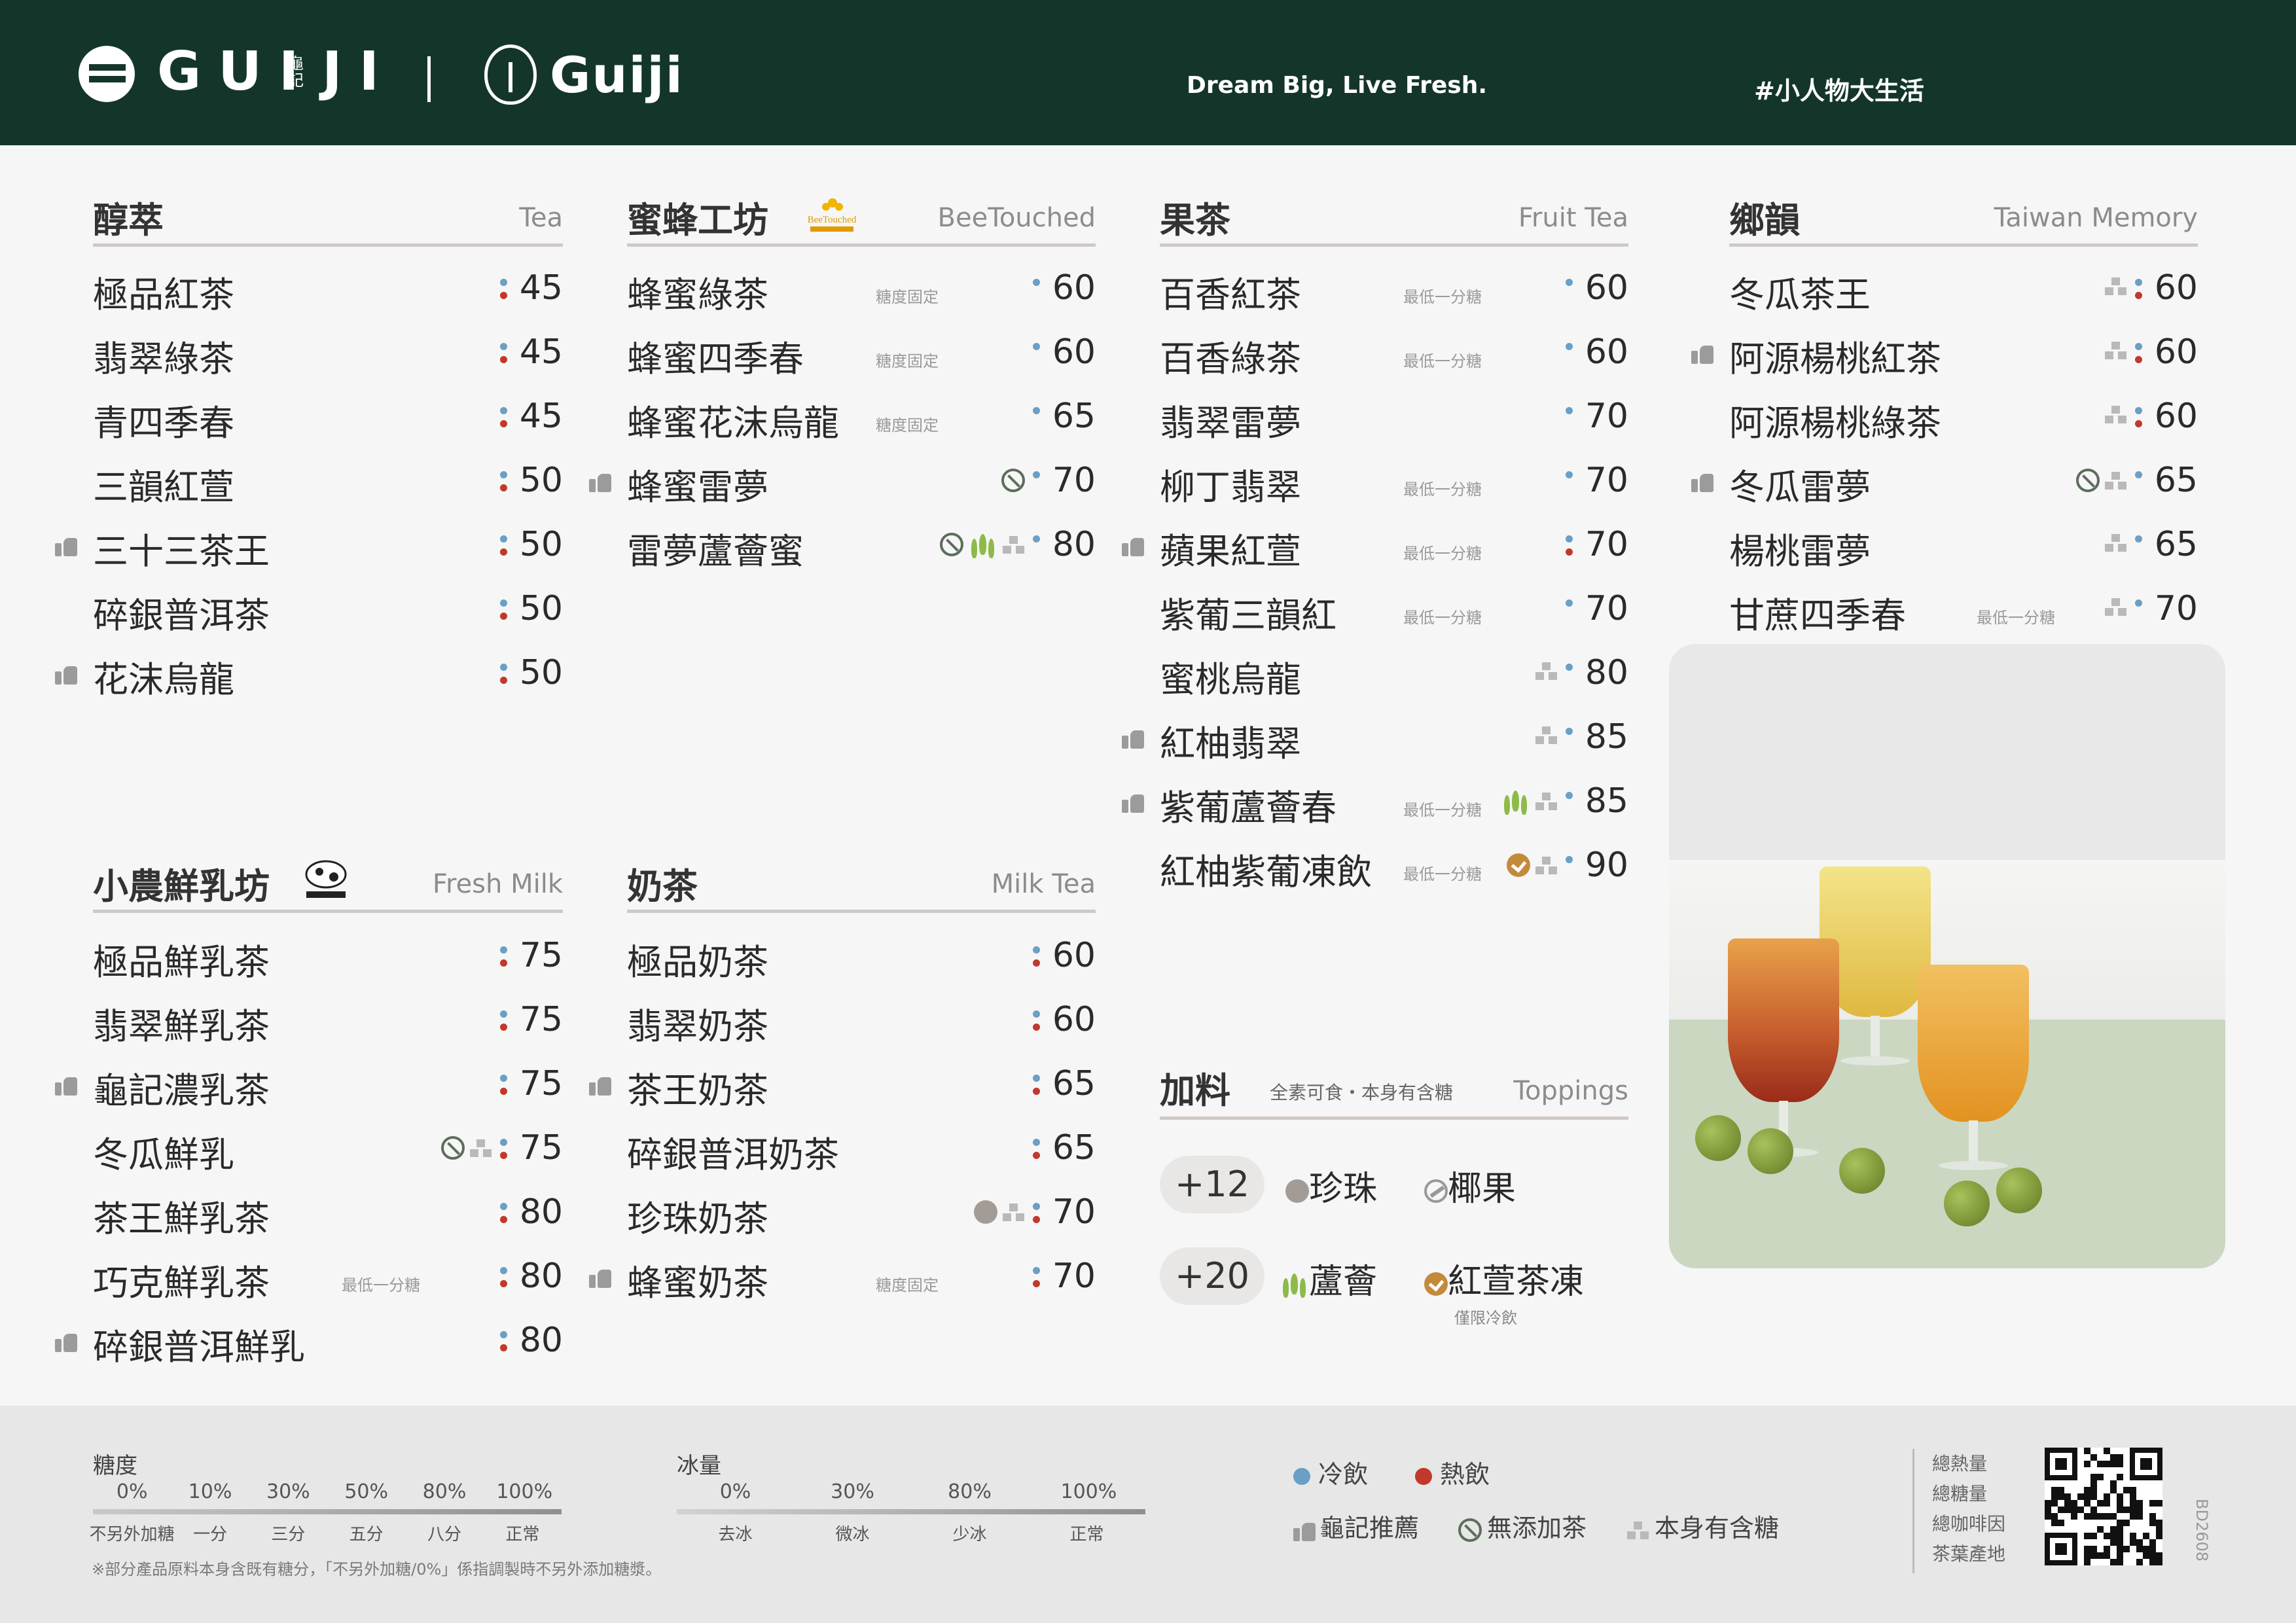  What do you see at coordinates (1516, 1282) in the screenshot?
I see `topping-label: 紅萱茶凍` at bounding box center [1516, 1282].